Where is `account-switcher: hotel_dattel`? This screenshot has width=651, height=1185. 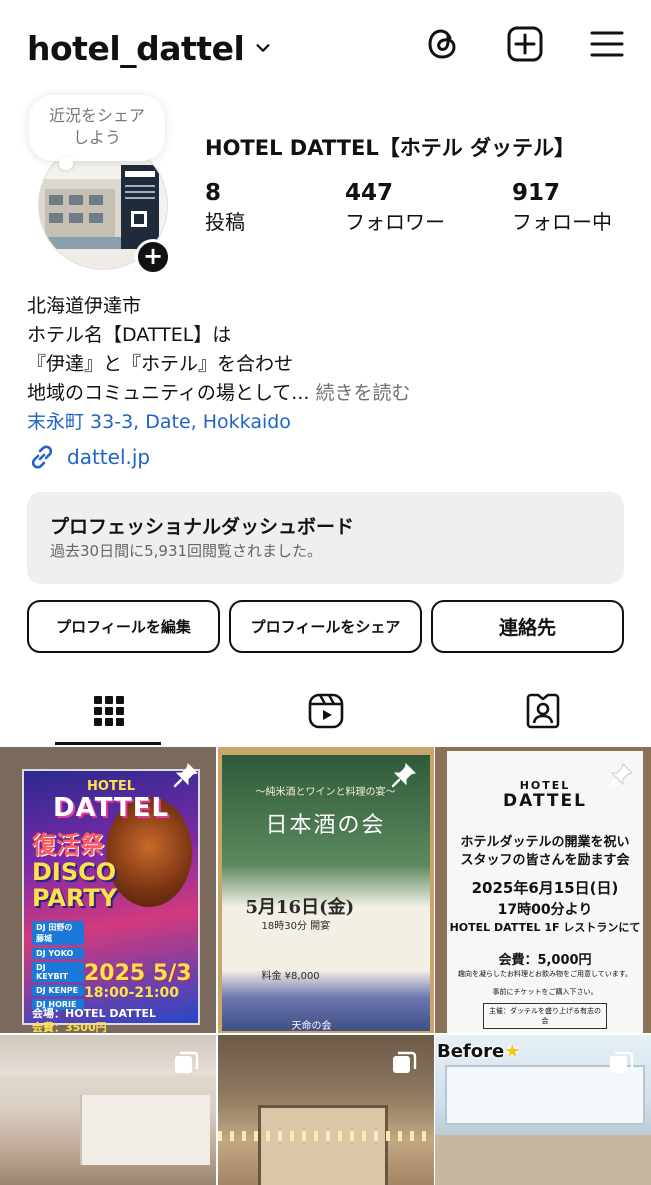
account-switcher: hotel_dattel is located at coordinates (149, 48).